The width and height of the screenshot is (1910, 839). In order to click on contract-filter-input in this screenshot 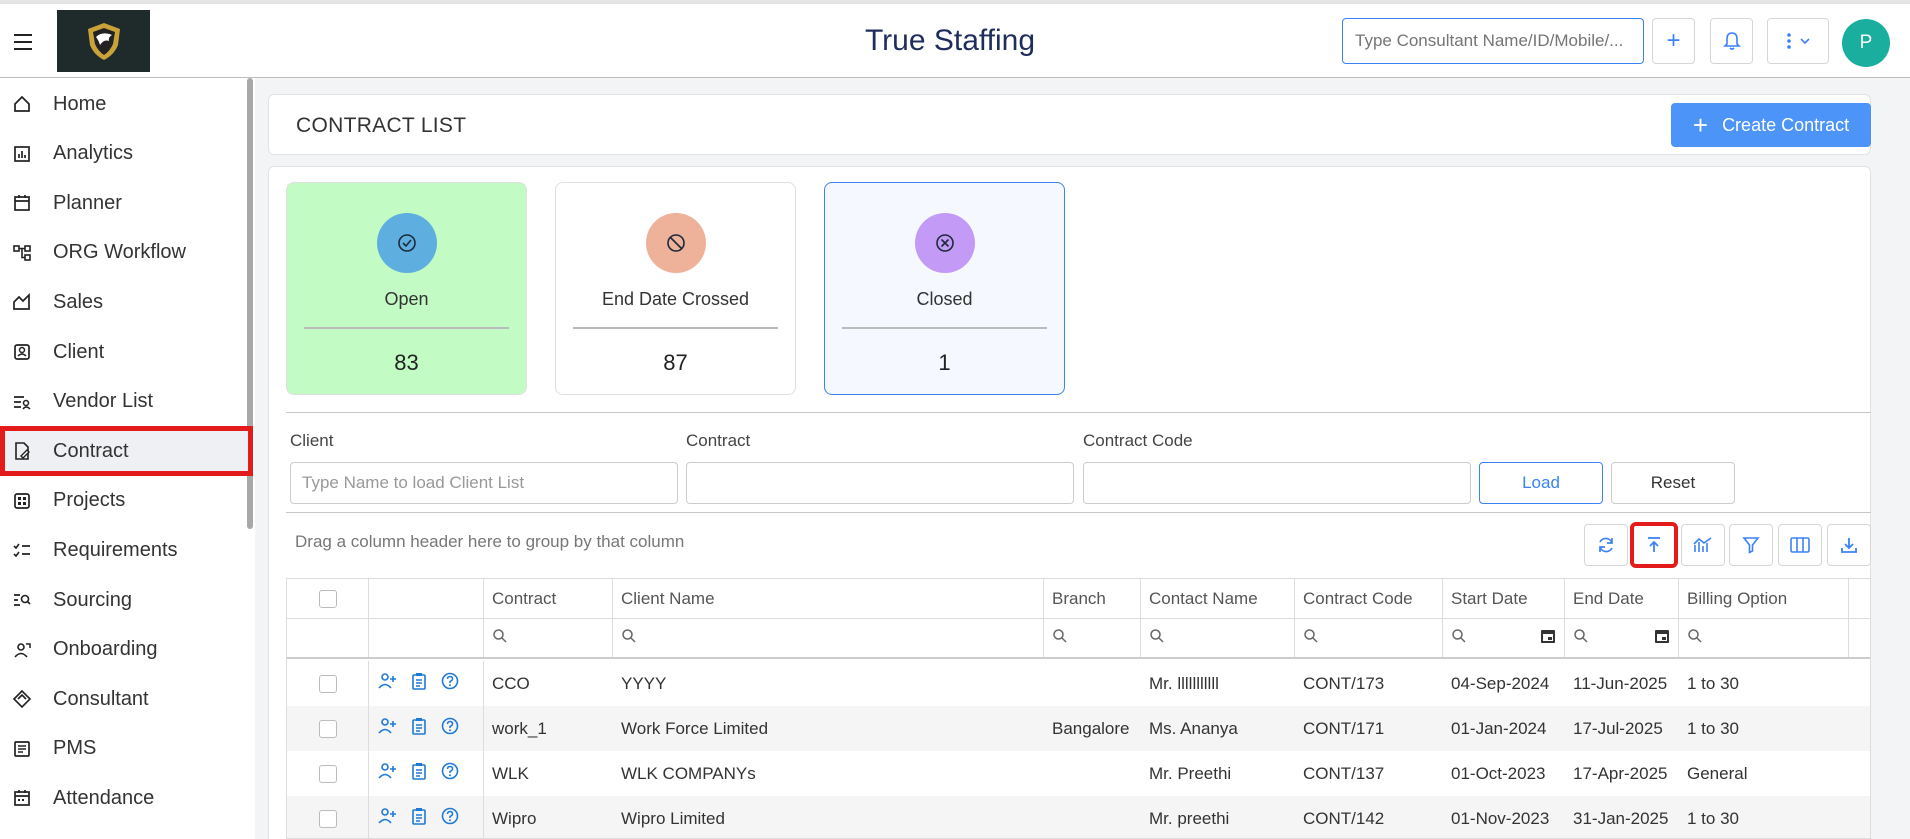, I will do `click(880, 483)`.